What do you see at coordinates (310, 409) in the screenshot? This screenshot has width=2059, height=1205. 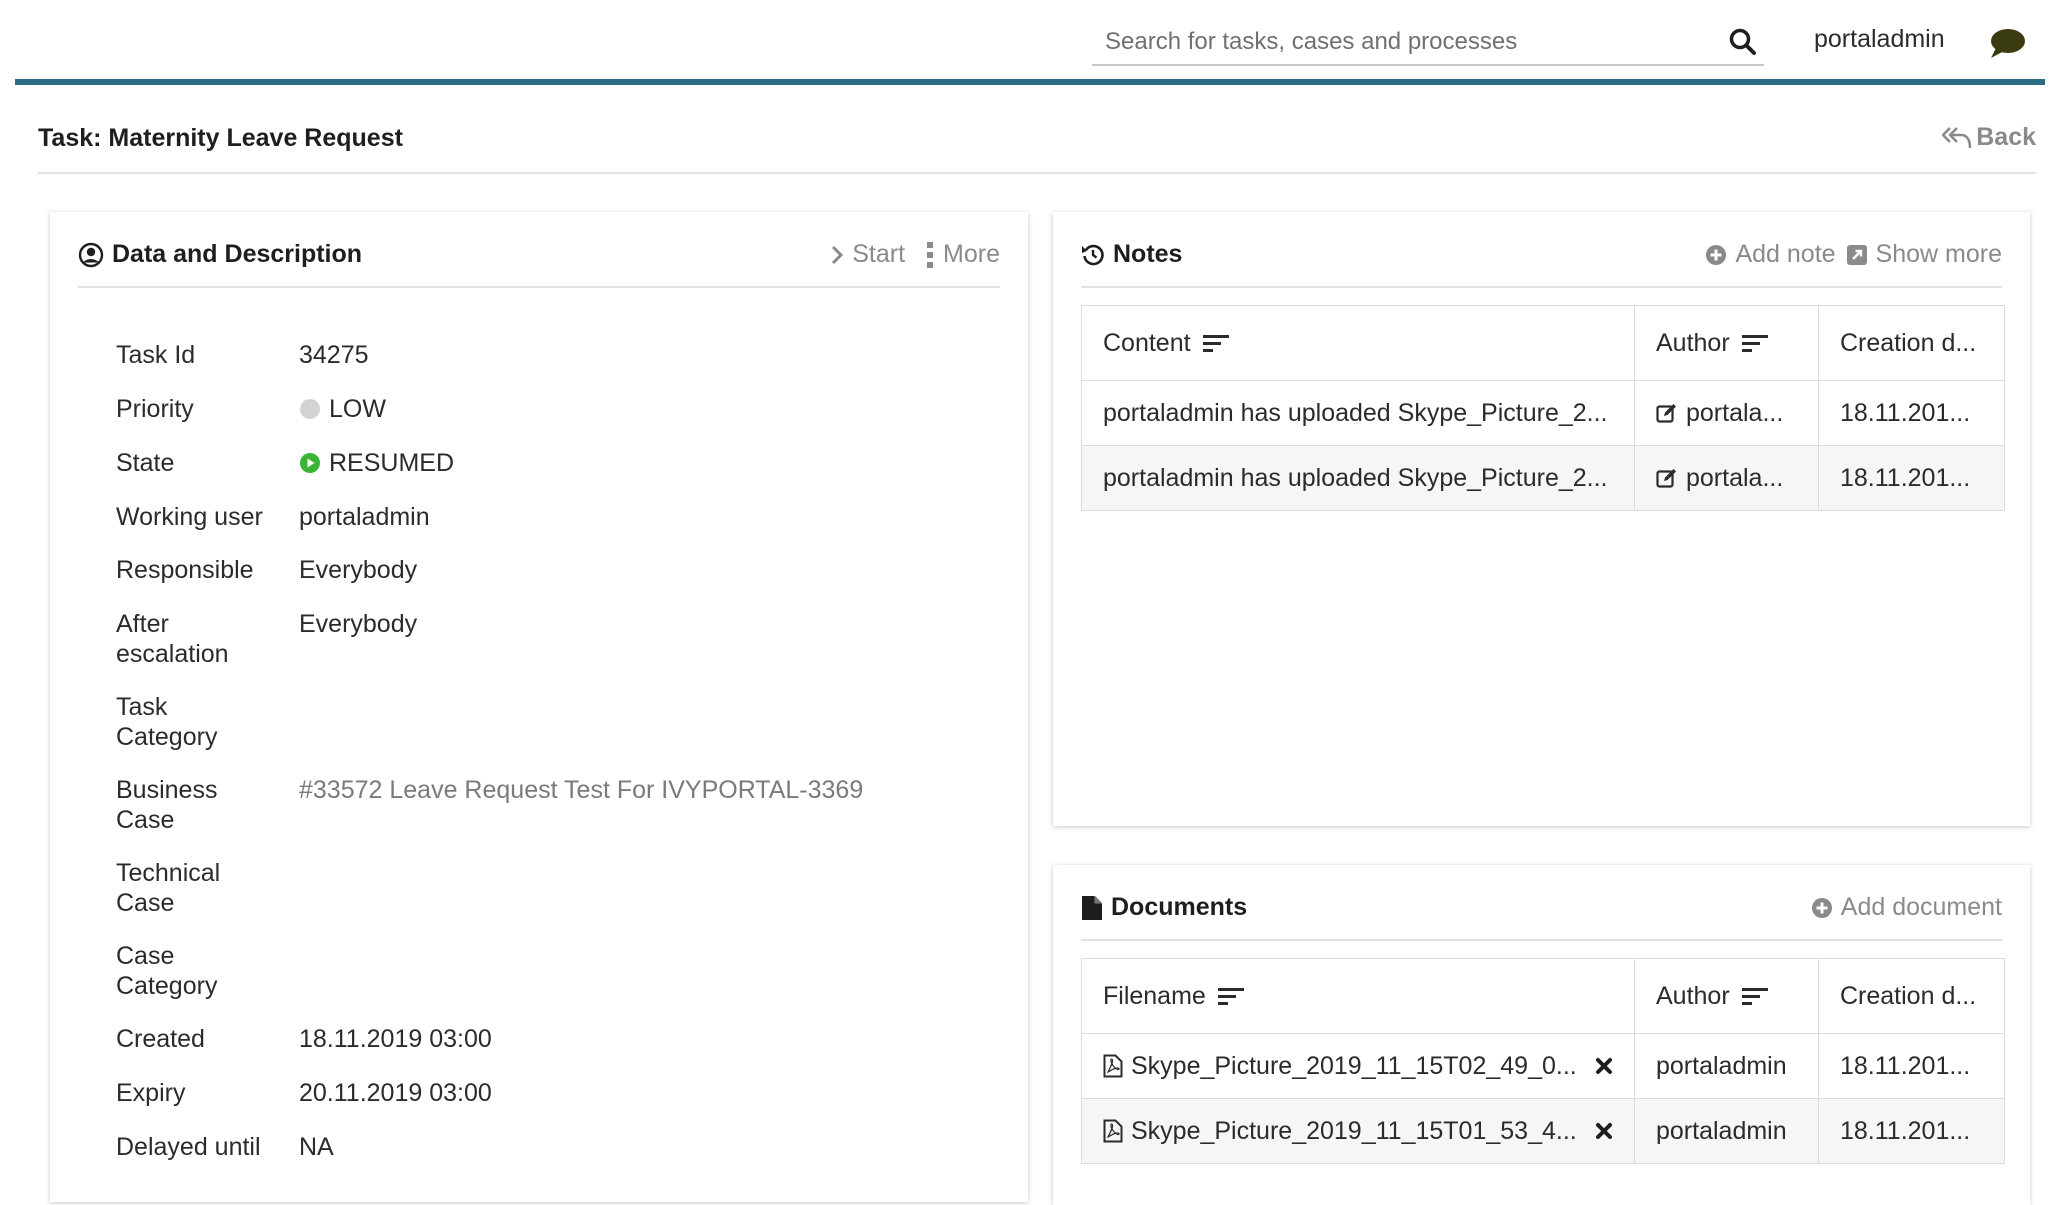 I see `priority-low-icon` at bounding box center [310, 409].